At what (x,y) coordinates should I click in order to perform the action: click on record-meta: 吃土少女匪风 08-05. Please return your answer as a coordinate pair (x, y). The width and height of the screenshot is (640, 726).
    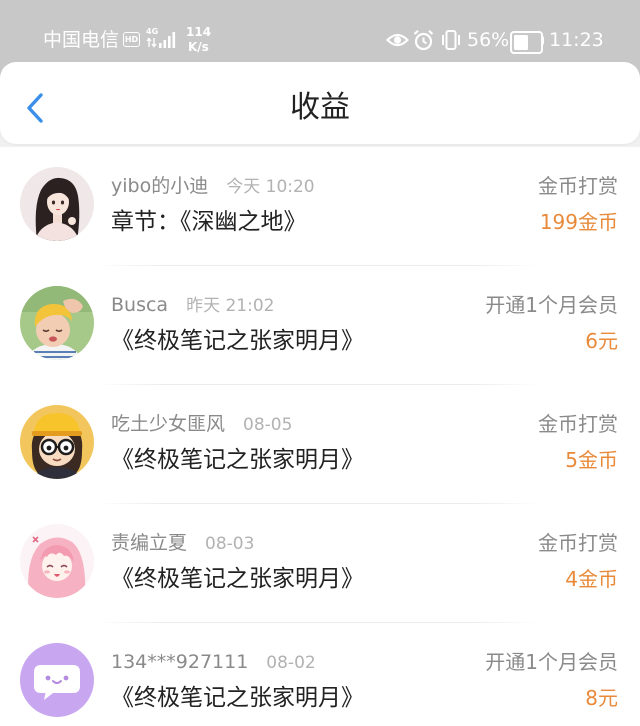
    Looking at the image, I should click on (201, 424).